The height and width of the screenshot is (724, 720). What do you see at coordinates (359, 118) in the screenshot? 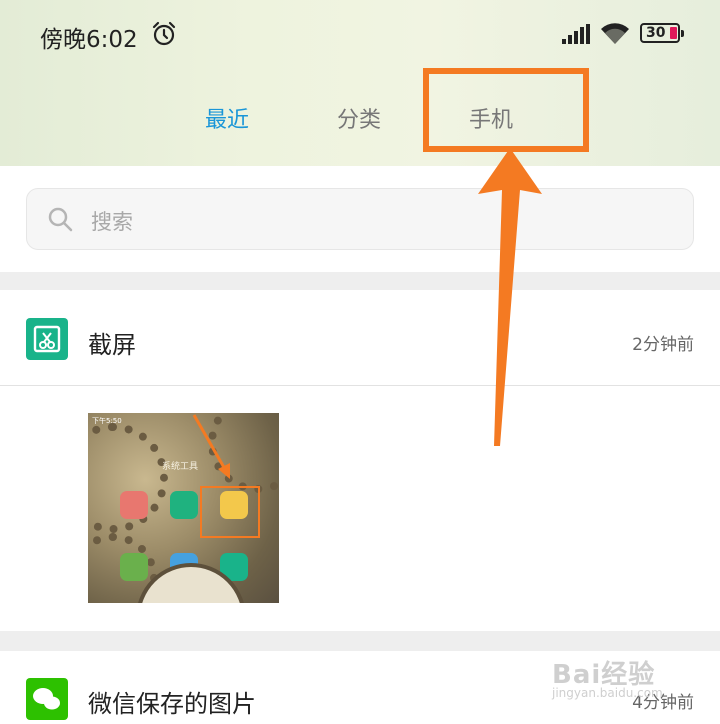
I see `tab-category: 分类` at bounding box center [359, 118].